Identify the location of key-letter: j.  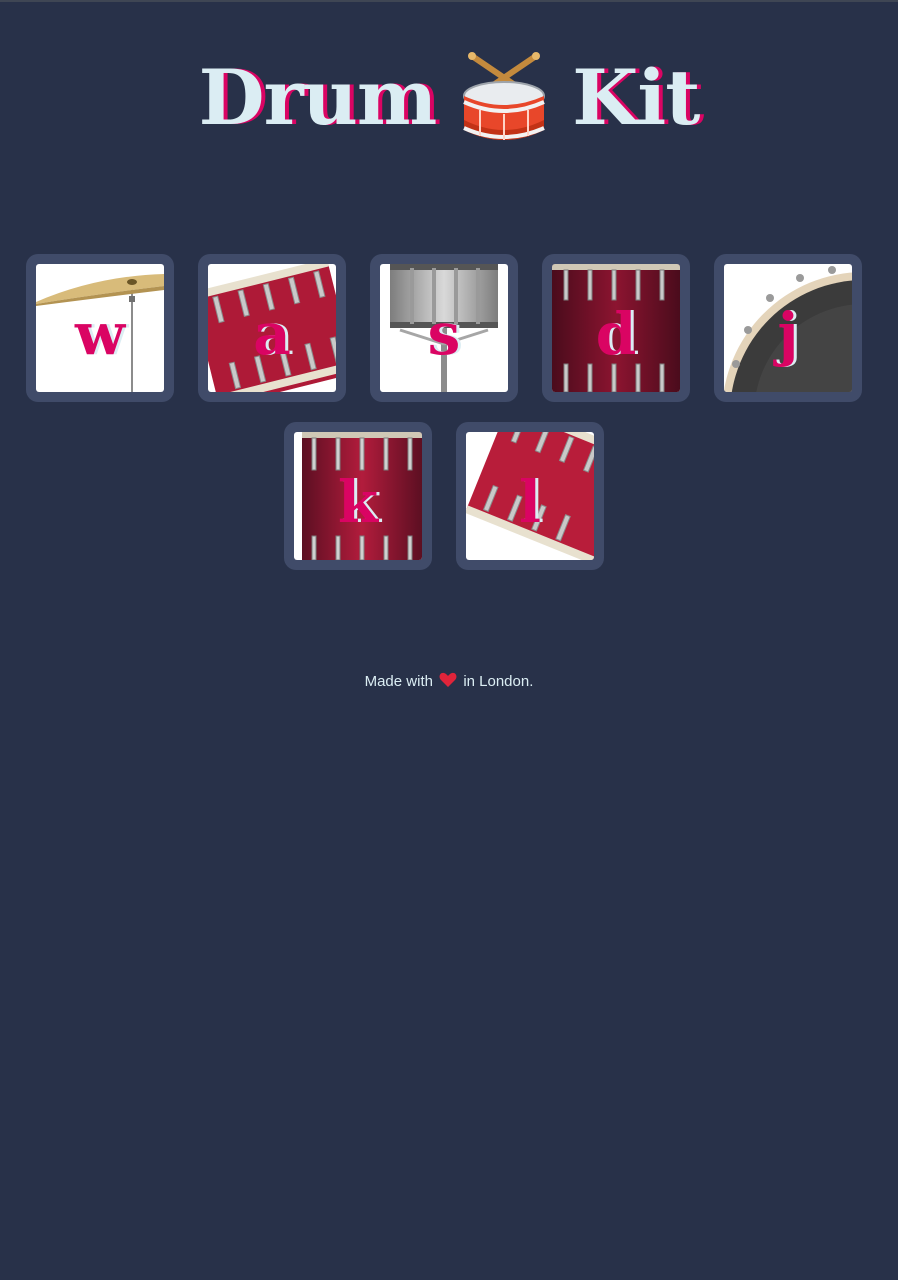
(788, 334).